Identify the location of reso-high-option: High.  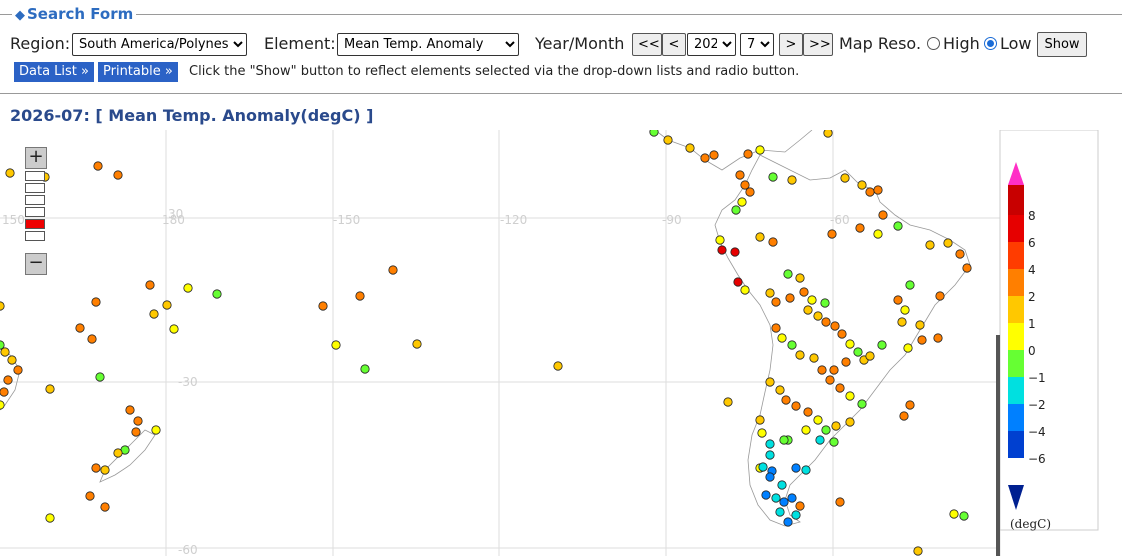
(953, 44).